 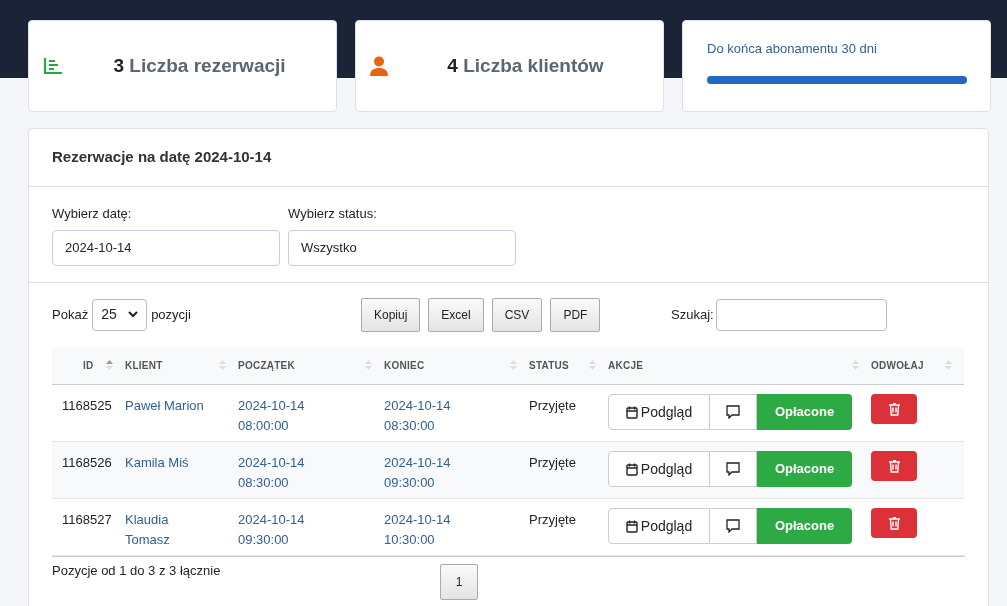 I want to click on column-header: POCZĄTEK, so click(x=311, y=365).